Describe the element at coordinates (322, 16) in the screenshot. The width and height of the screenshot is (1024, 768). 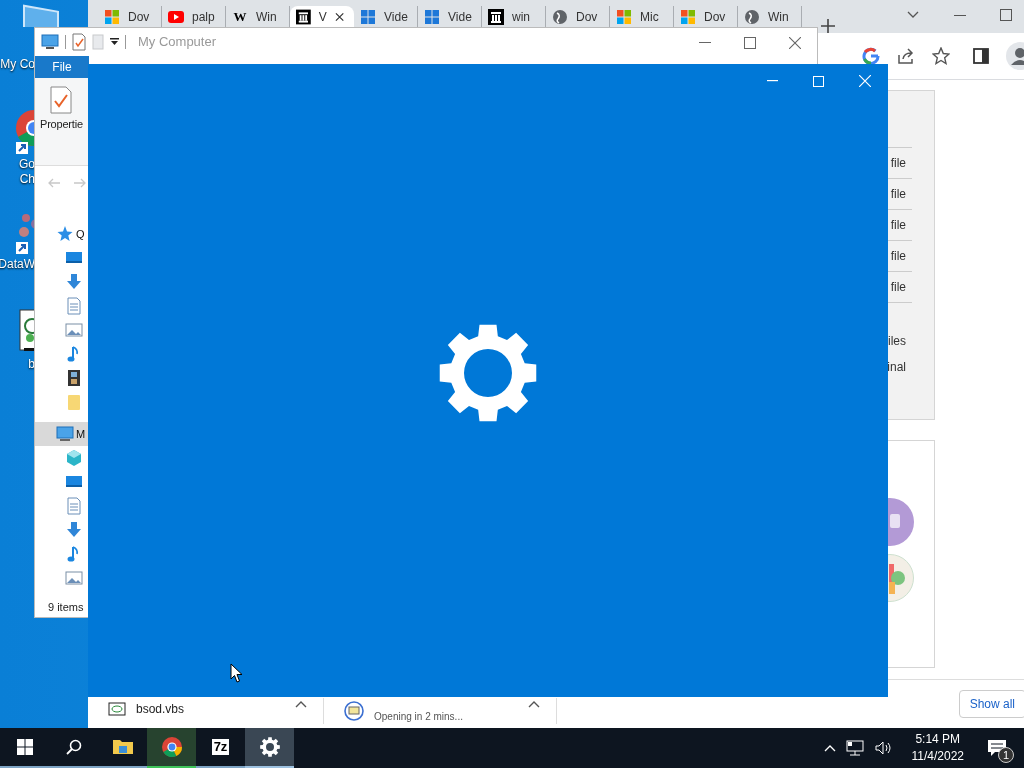
I see `browser-tab: V` at that location.